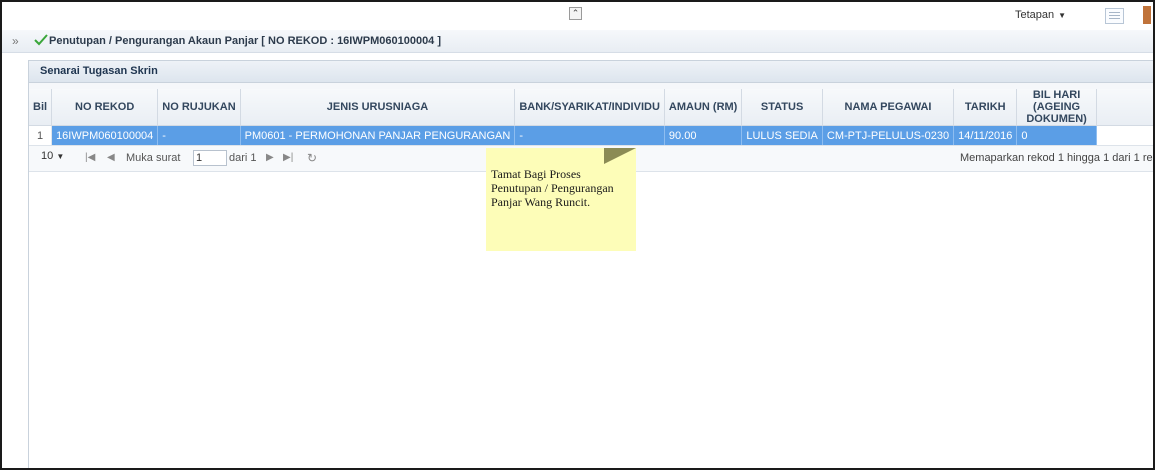  I want to click on top-bar: ⌃ Tetapan ▼, so click(577, 16).